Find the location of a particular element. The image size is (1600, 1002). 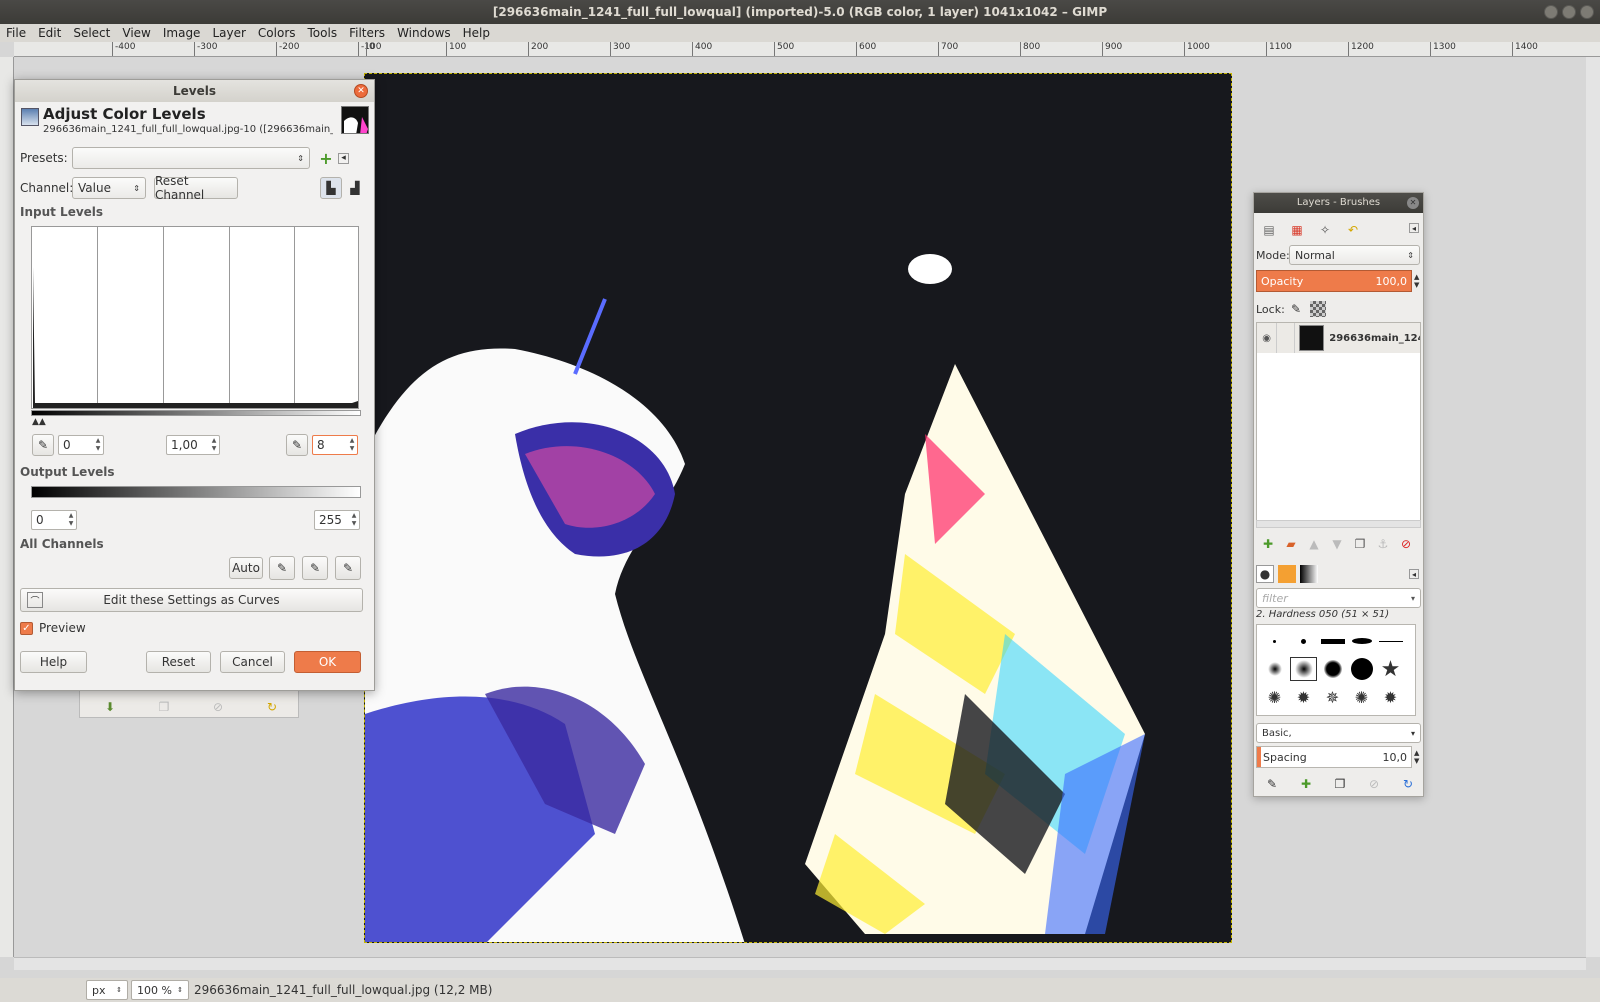

brush-item: ✵ is located at coordinates (1332, 697).